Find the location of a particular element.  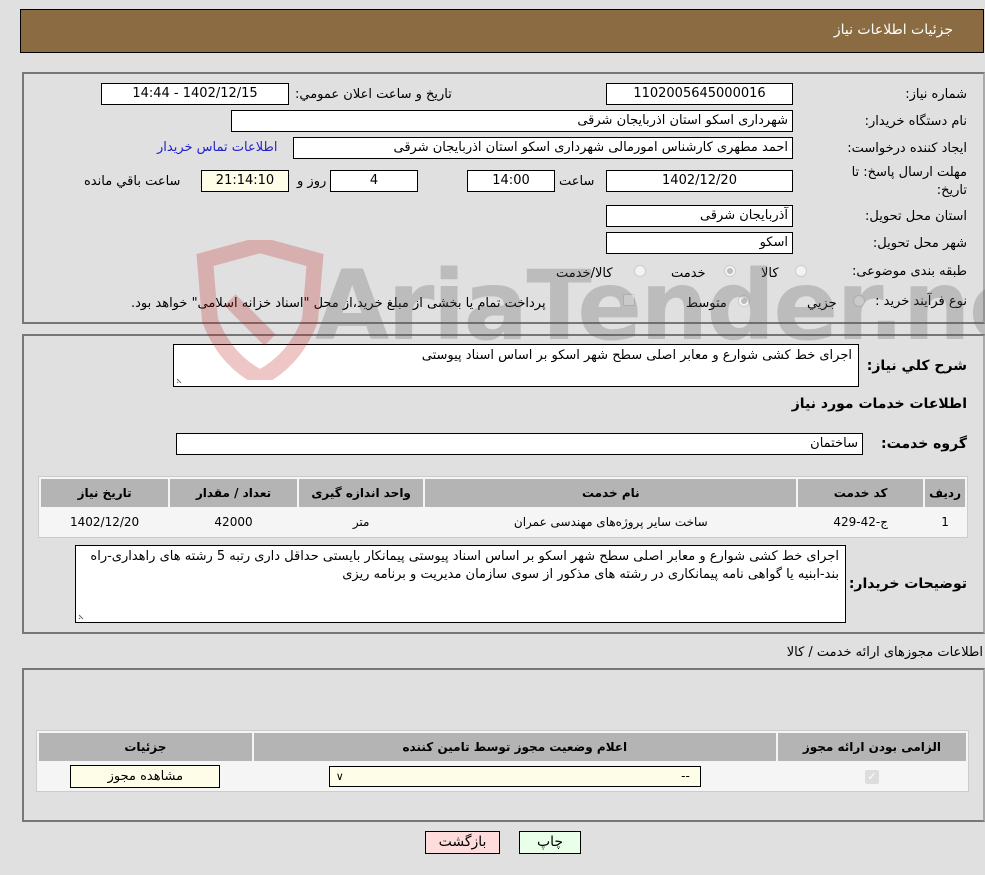

col-service-code: کد خدمت is located at coordinates (861, 493).